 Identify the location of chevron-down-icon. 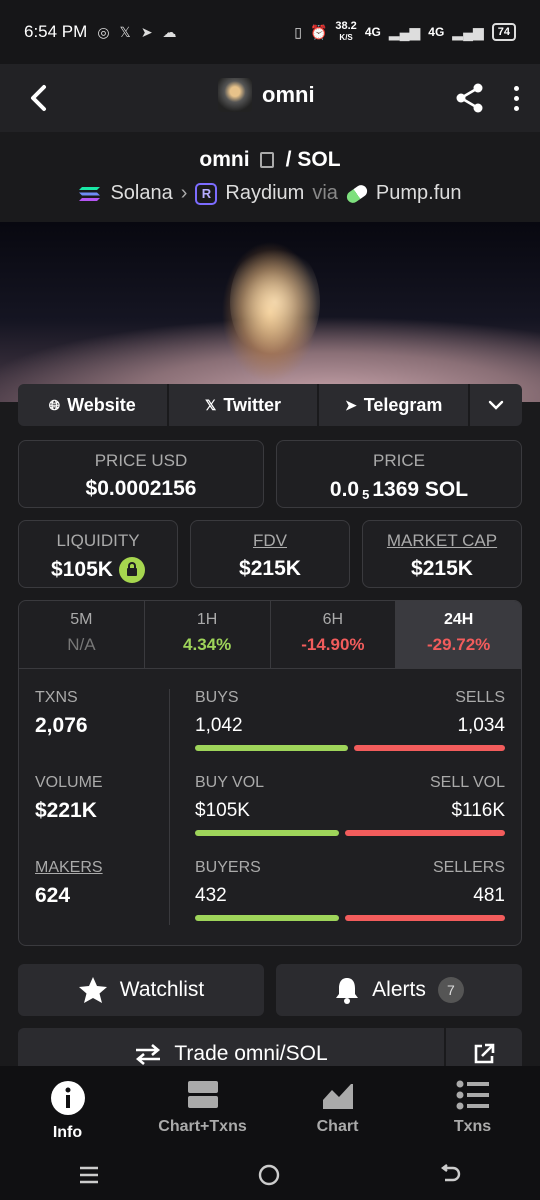
(496, 405).